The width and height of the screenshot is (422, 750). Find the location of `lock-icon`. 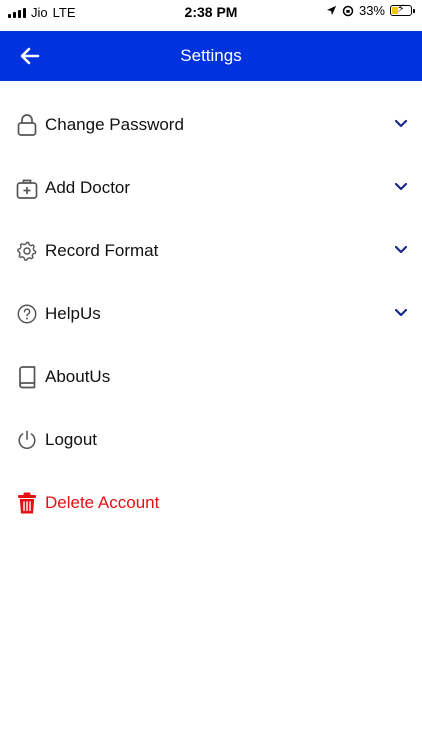

lock-icon is located at coordinates (27, 125).